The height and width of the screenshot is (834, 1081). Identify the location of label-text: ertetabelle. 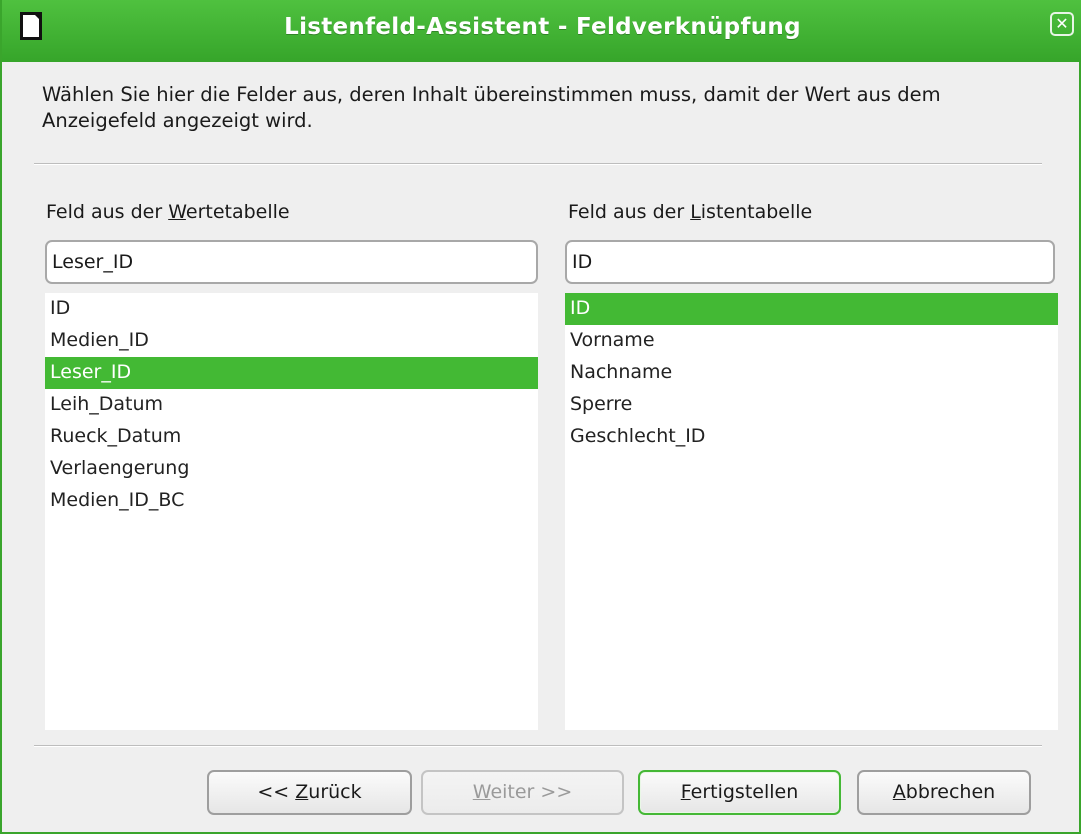
(237, 212).